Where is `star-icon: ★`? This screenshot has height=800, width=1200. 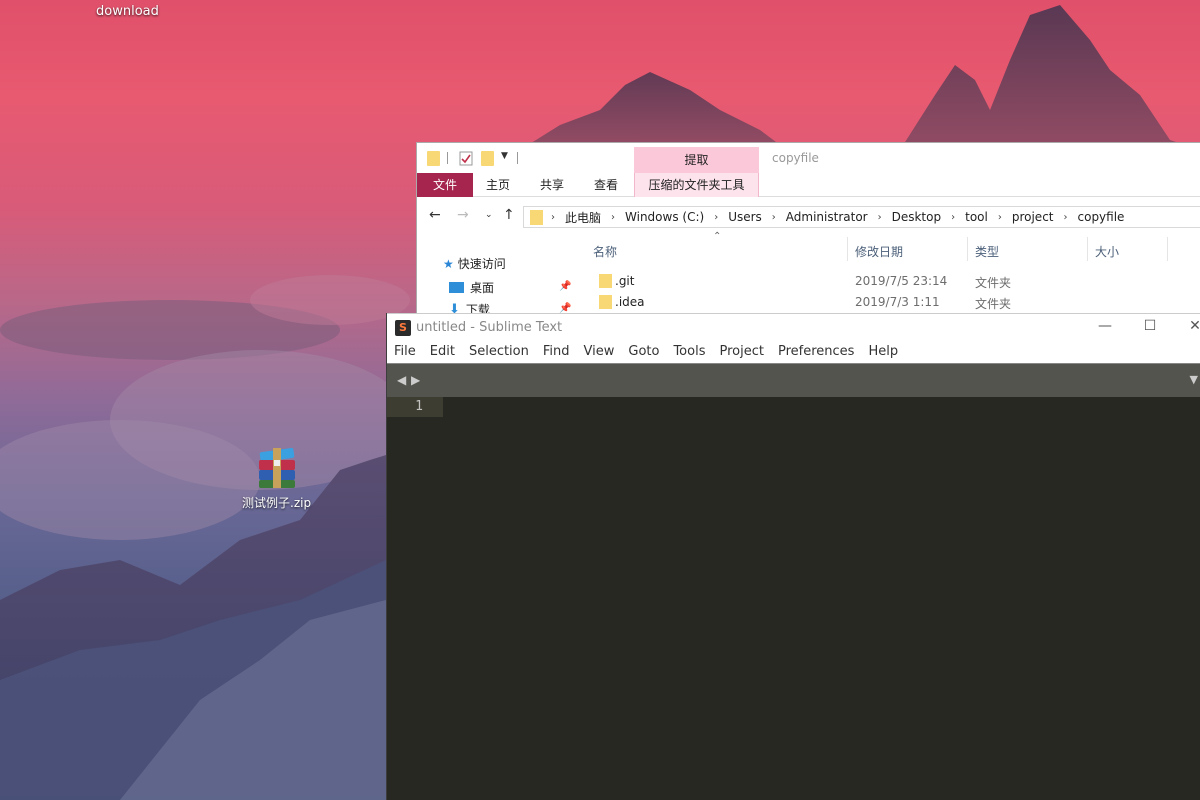
star-icon: ★ is located at coordinates (448, 263).